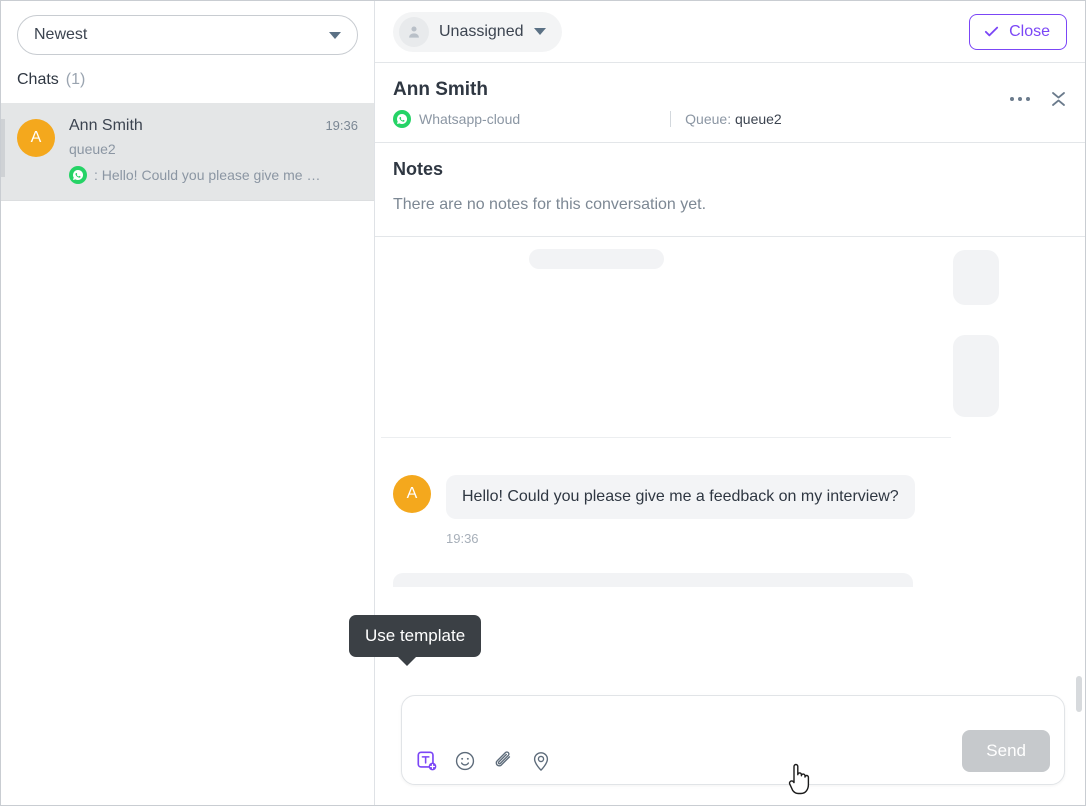 The image size is (1086, 806). Describe the element at coordinates (733, 119) in the screenshot. I see `queue-info: Queue: queue2` at that location.